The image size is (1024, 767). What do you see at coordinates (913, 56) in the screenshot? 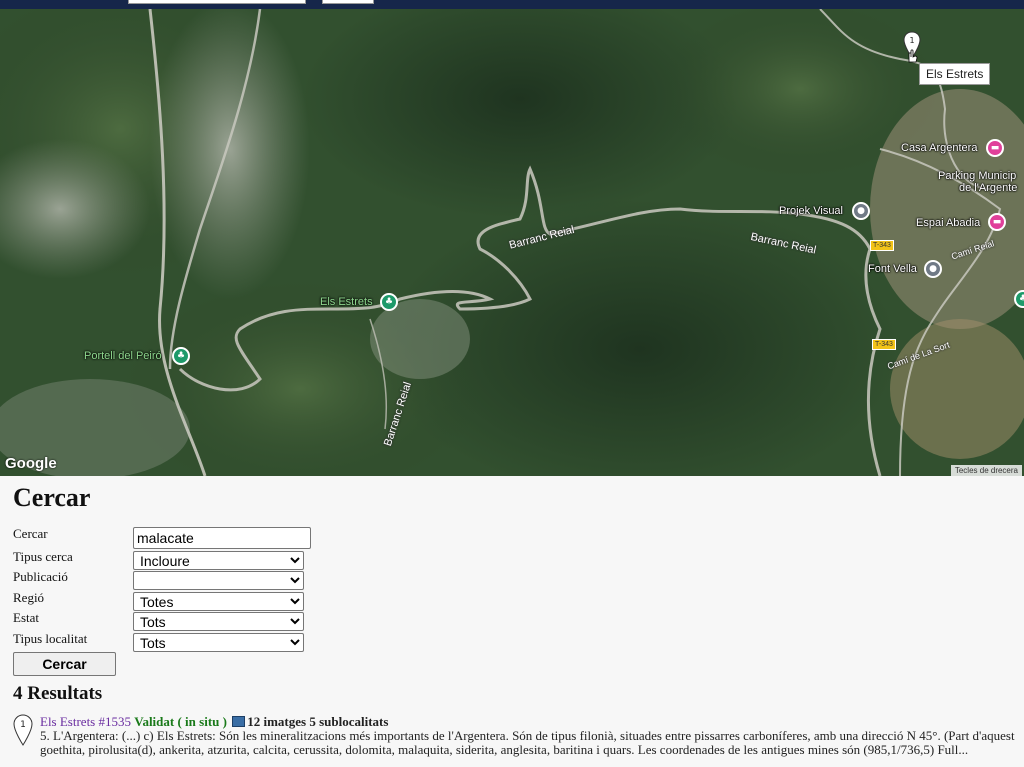
I see `hand-cursor-icon` at bounding box center [913, 56].